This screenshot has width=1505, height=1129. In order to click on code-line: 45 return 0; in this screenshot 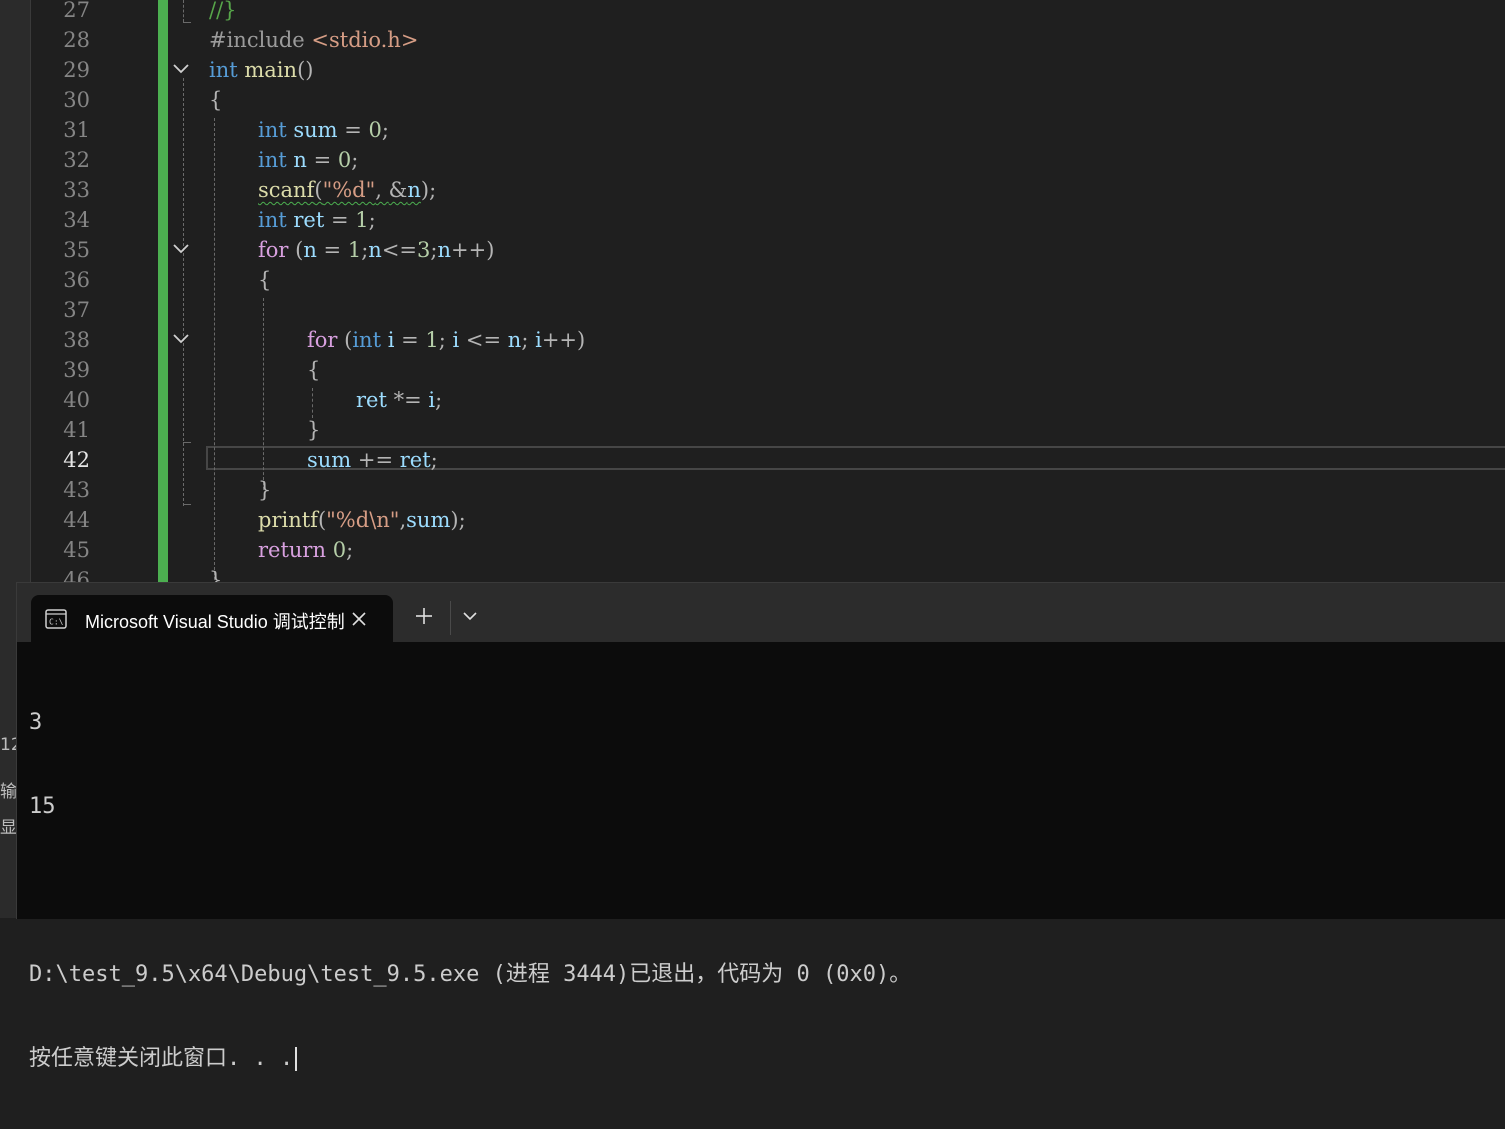, I will do `click(752, 550)`.